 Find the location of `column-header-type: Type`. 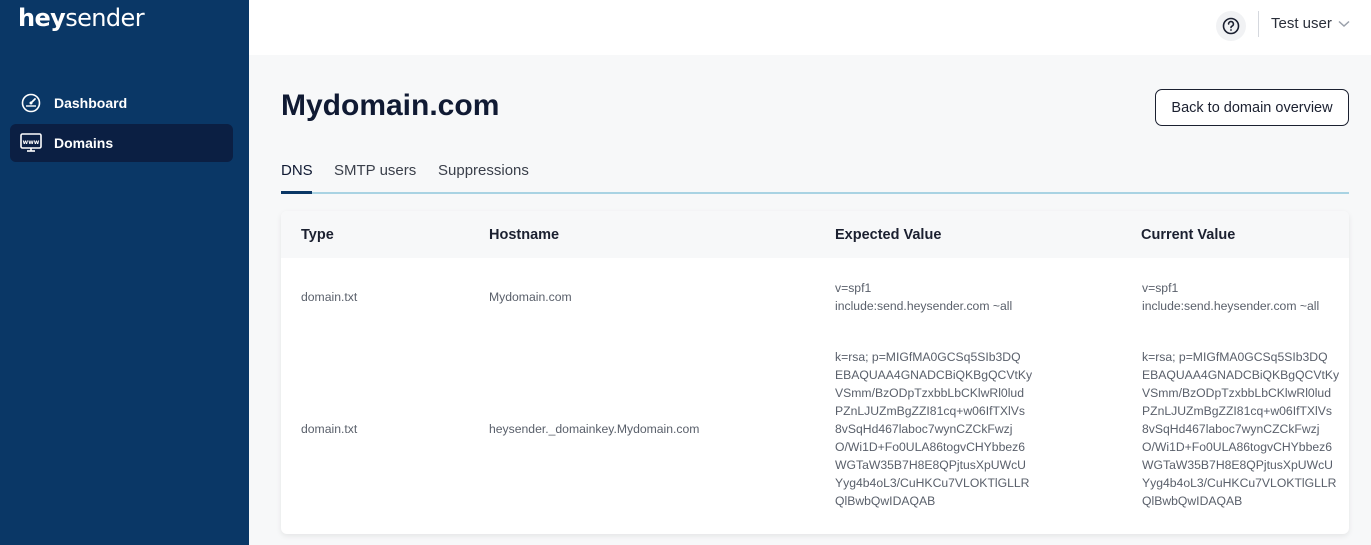

column-header-type: Type is located at coordinates (317, 235).